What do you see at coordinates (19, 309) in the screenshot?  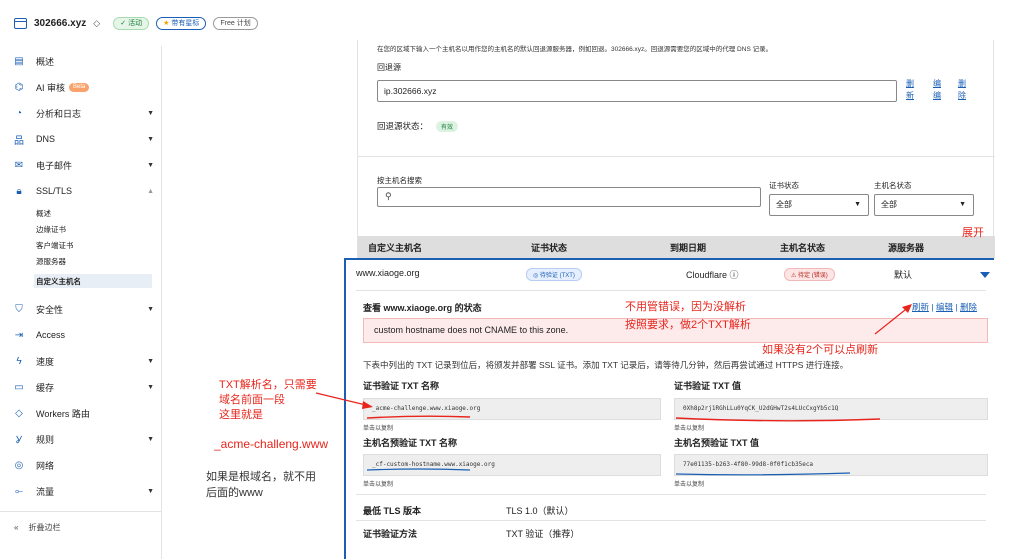 I see `shield-icon: ⛉` at bounding box center [19, 309].